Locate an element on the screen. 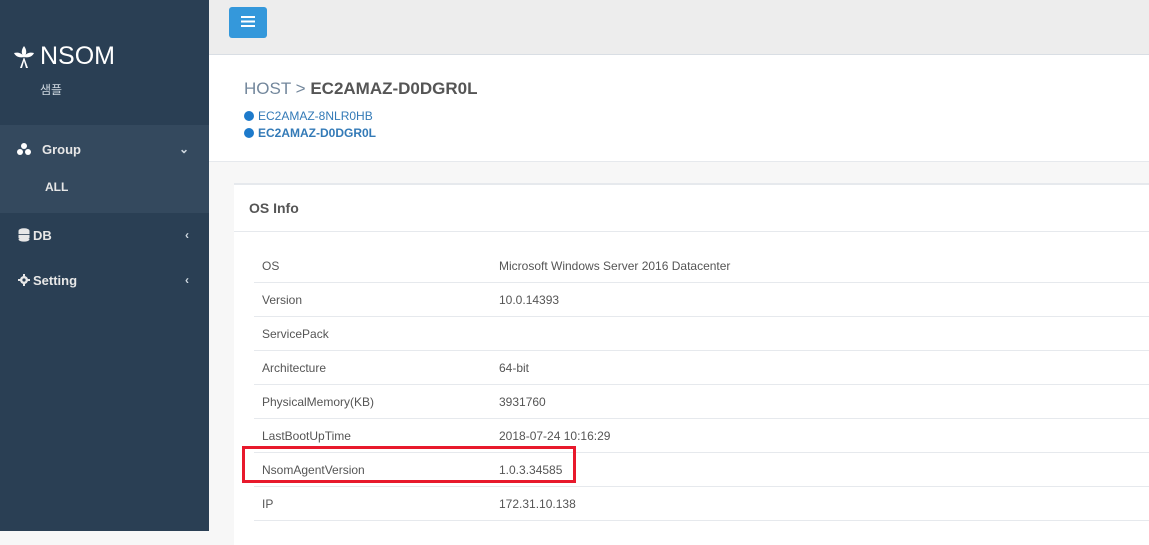  row-value: 172.31.10.138 is located at coordinates (537, 504).